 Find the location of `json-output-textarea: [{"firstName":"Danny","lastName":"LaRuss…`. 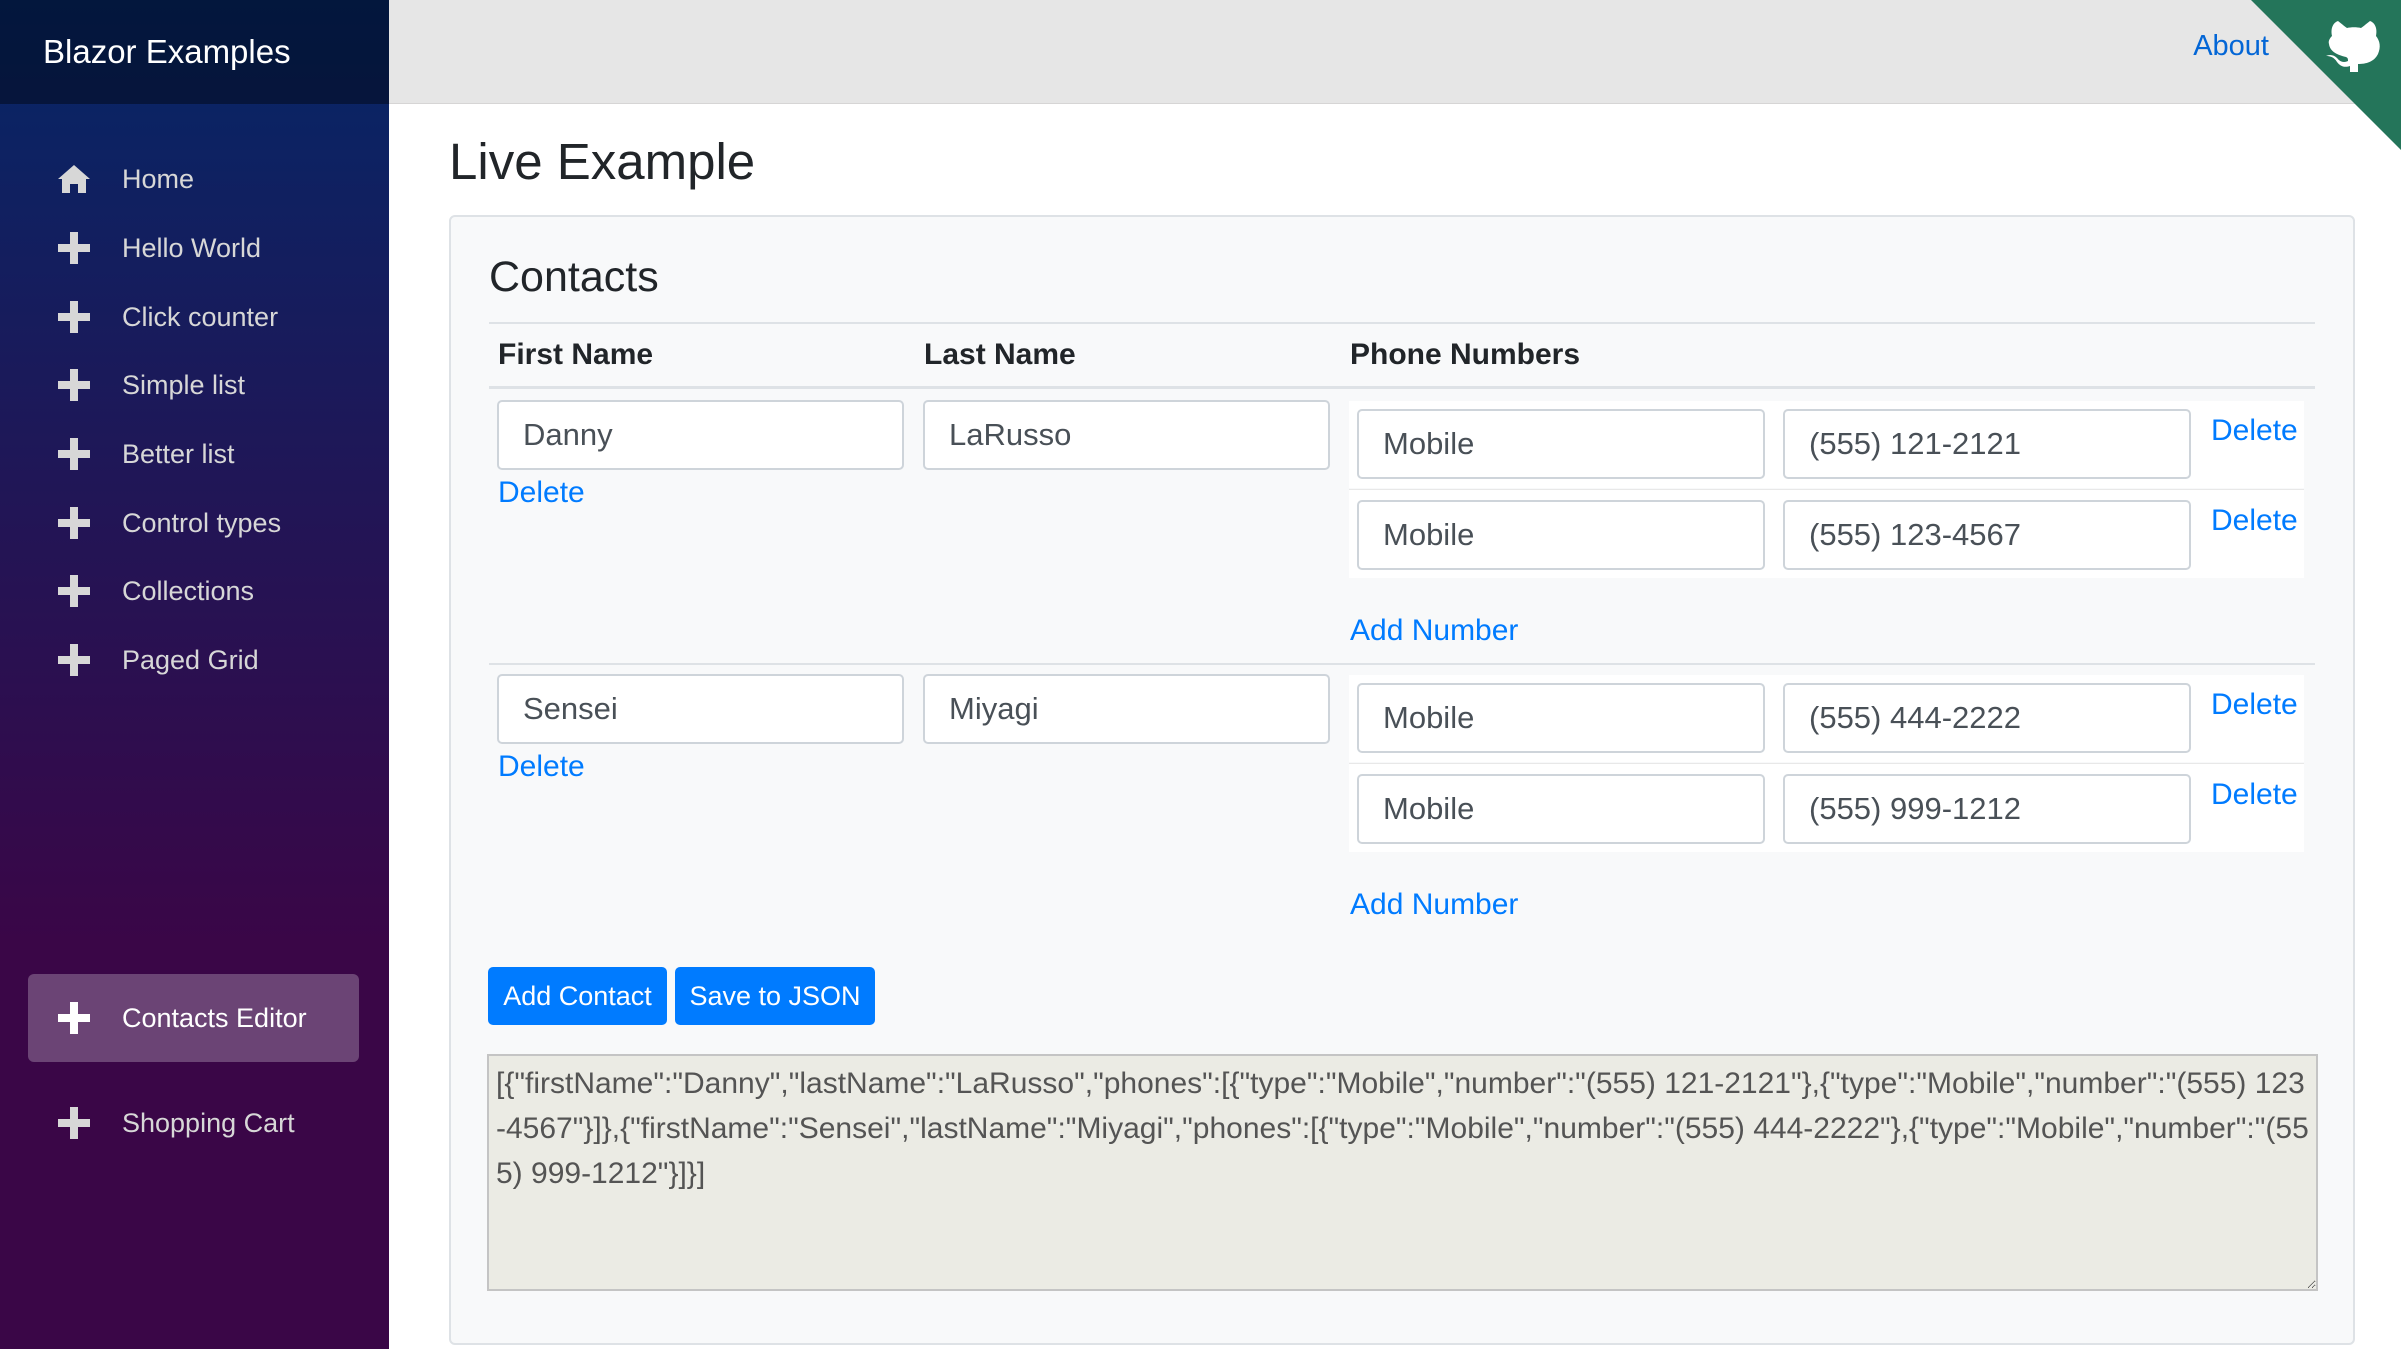

json-output-textarea: [{"firstName":"Danny","lastName":"LaRuss… is located at coordinates (1402, 1172).